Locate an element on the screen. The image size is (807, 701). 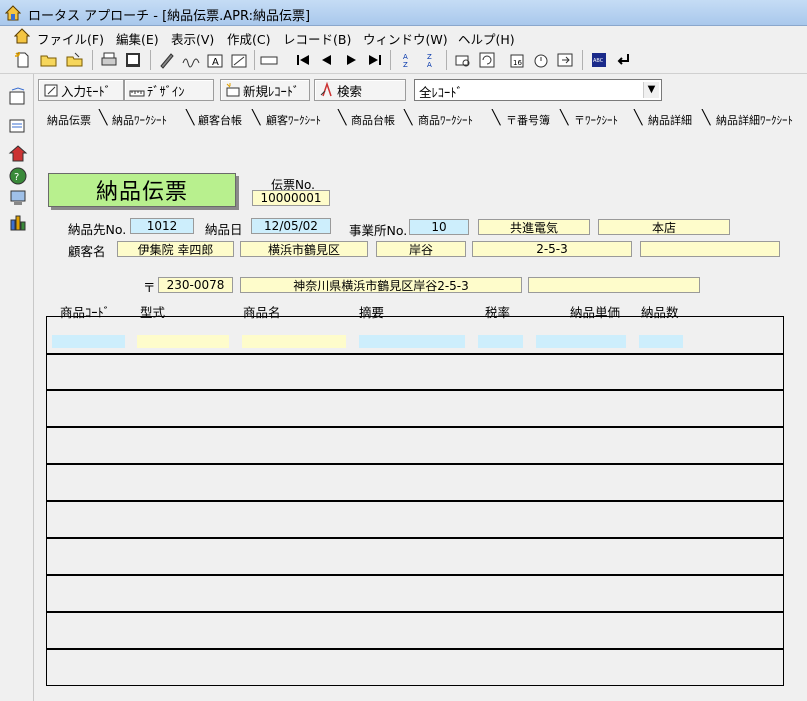
document-icon is located at coordinates (22, 36).